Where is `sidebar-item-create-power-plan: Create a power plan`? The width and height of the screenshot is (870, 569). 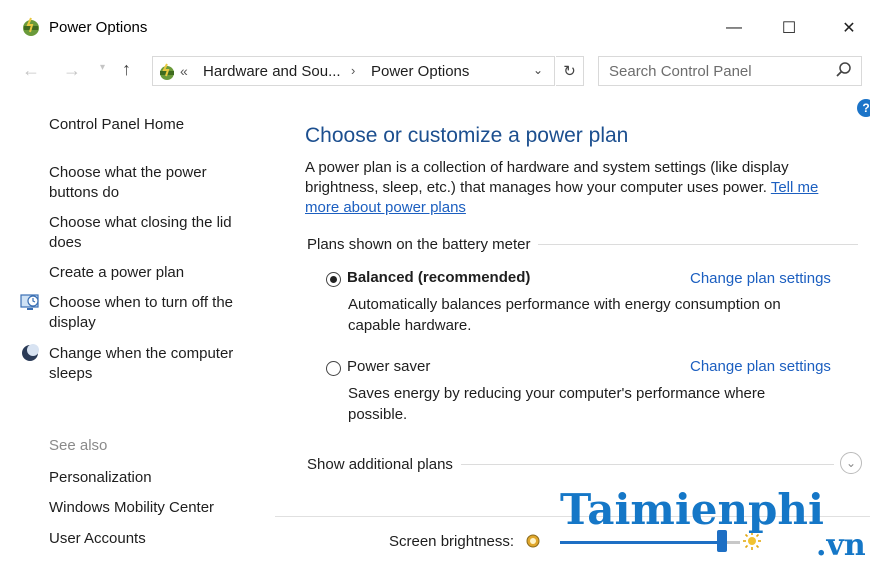
sidebar-item-create-power-plan: Create a power plan is located at coordinates (154, 273).